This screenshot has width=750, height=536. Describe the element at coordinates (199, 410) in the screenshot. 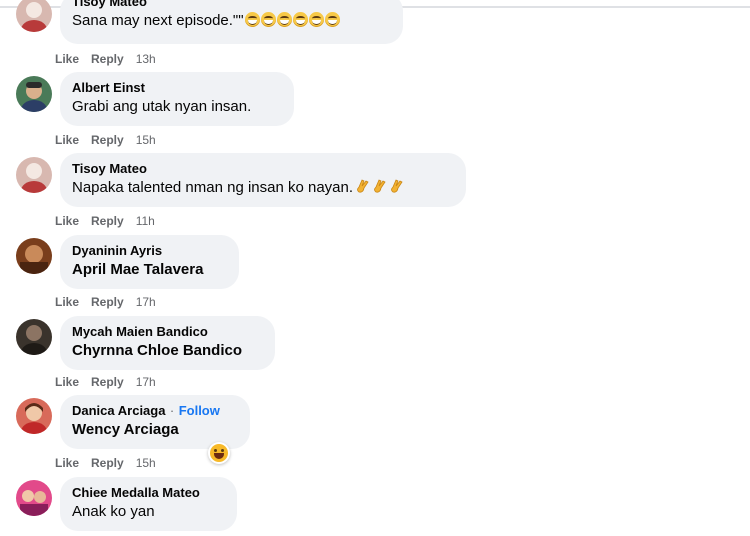

I see `follow-button: Follow` at that location.